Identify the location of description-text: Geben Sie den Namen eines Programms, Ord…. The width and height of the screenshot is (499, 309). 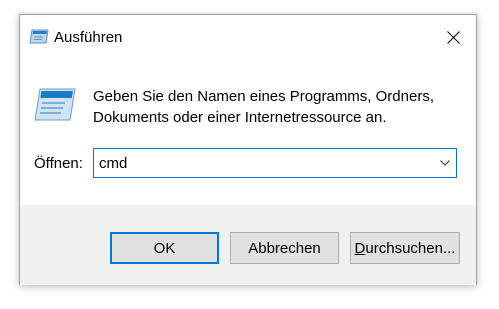
(273, 107).